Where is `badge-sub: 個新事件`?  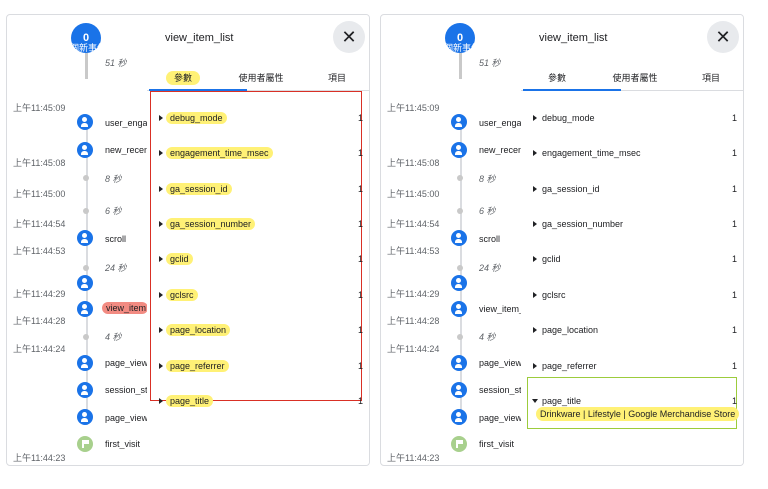
badge-sub: 個新事件 is located at coordinates (461, 48).